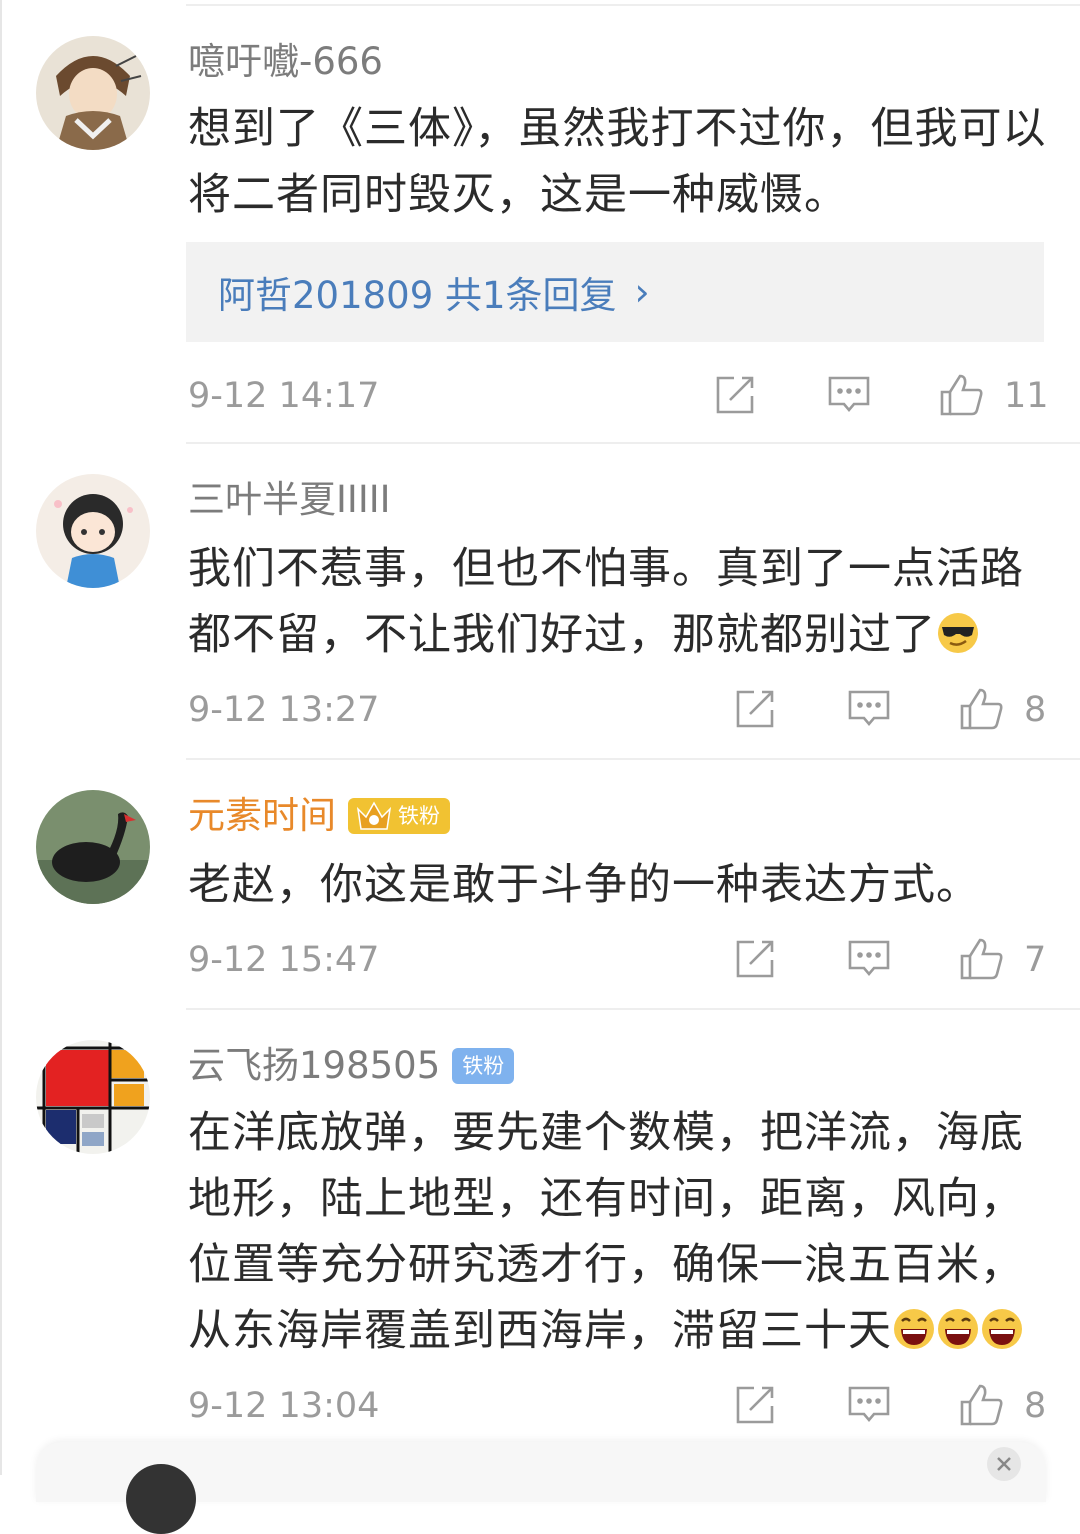 This screenshot has width=1080, height=1534. I want to click on like-count: 11, so click(1026, 396).